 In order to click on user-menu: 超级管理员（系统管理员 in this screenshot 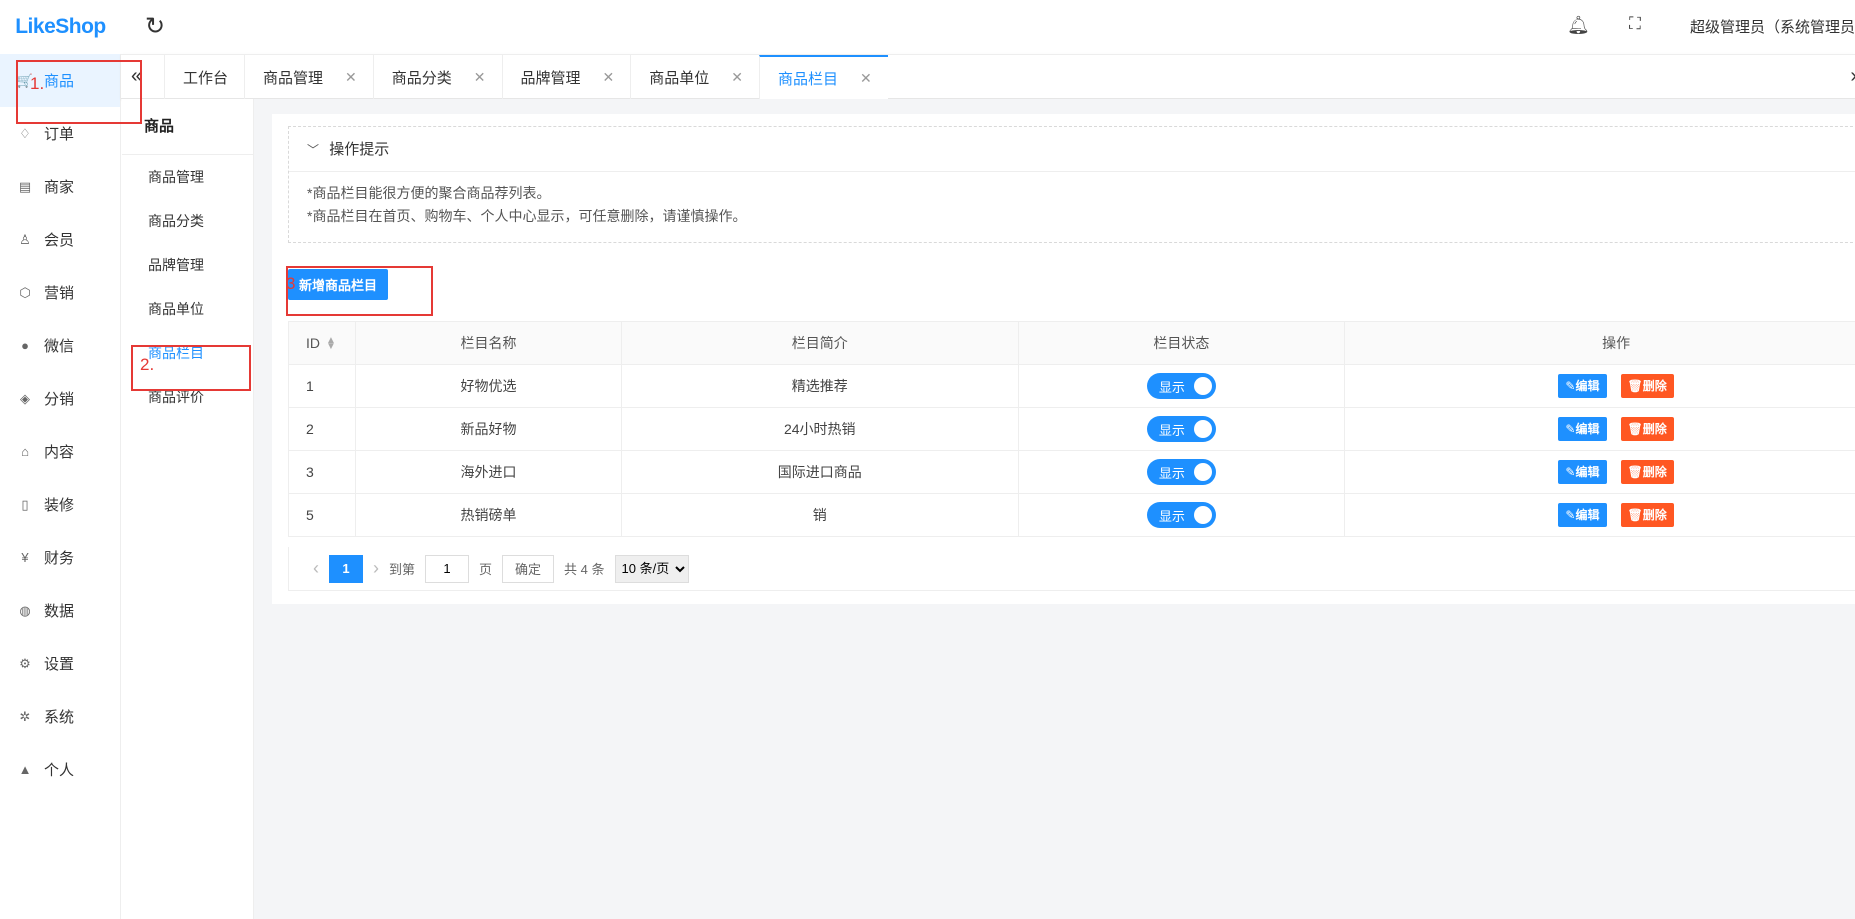, I will do `click(1772, 26)`.